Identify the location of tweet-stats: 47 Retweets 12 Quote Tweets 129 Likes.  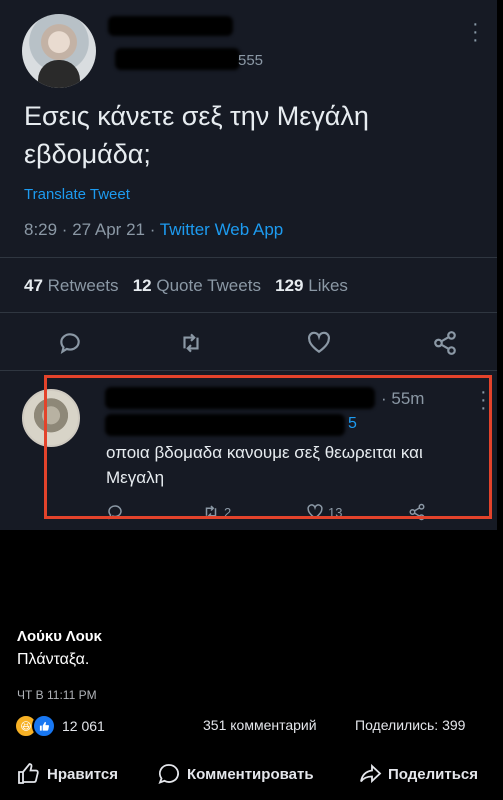
(186, 286).